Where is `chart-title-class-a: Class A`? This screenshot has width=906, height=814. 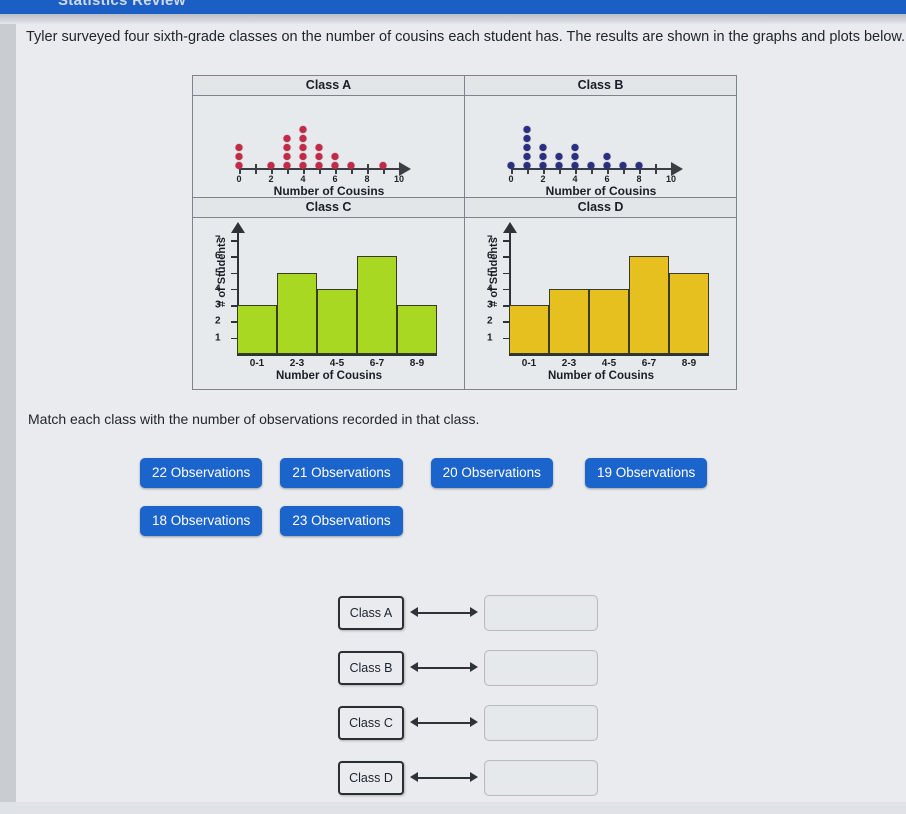 chart-title-class-a: Class A is located at coordinates (328, 85).